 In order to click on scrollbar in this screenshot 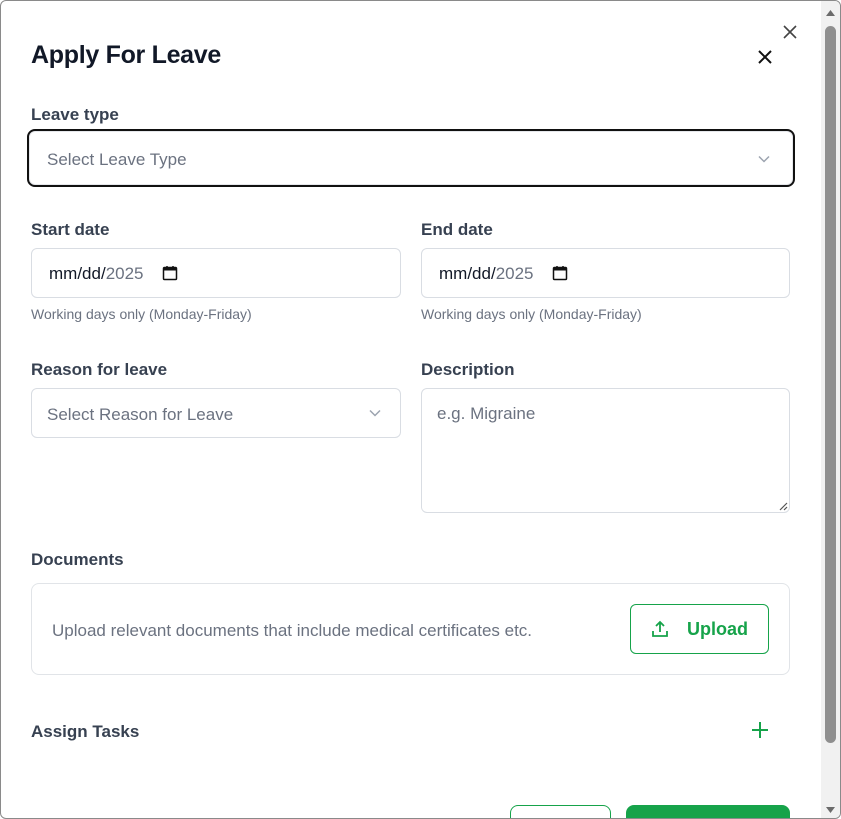, I will do `click(830, 409)`.